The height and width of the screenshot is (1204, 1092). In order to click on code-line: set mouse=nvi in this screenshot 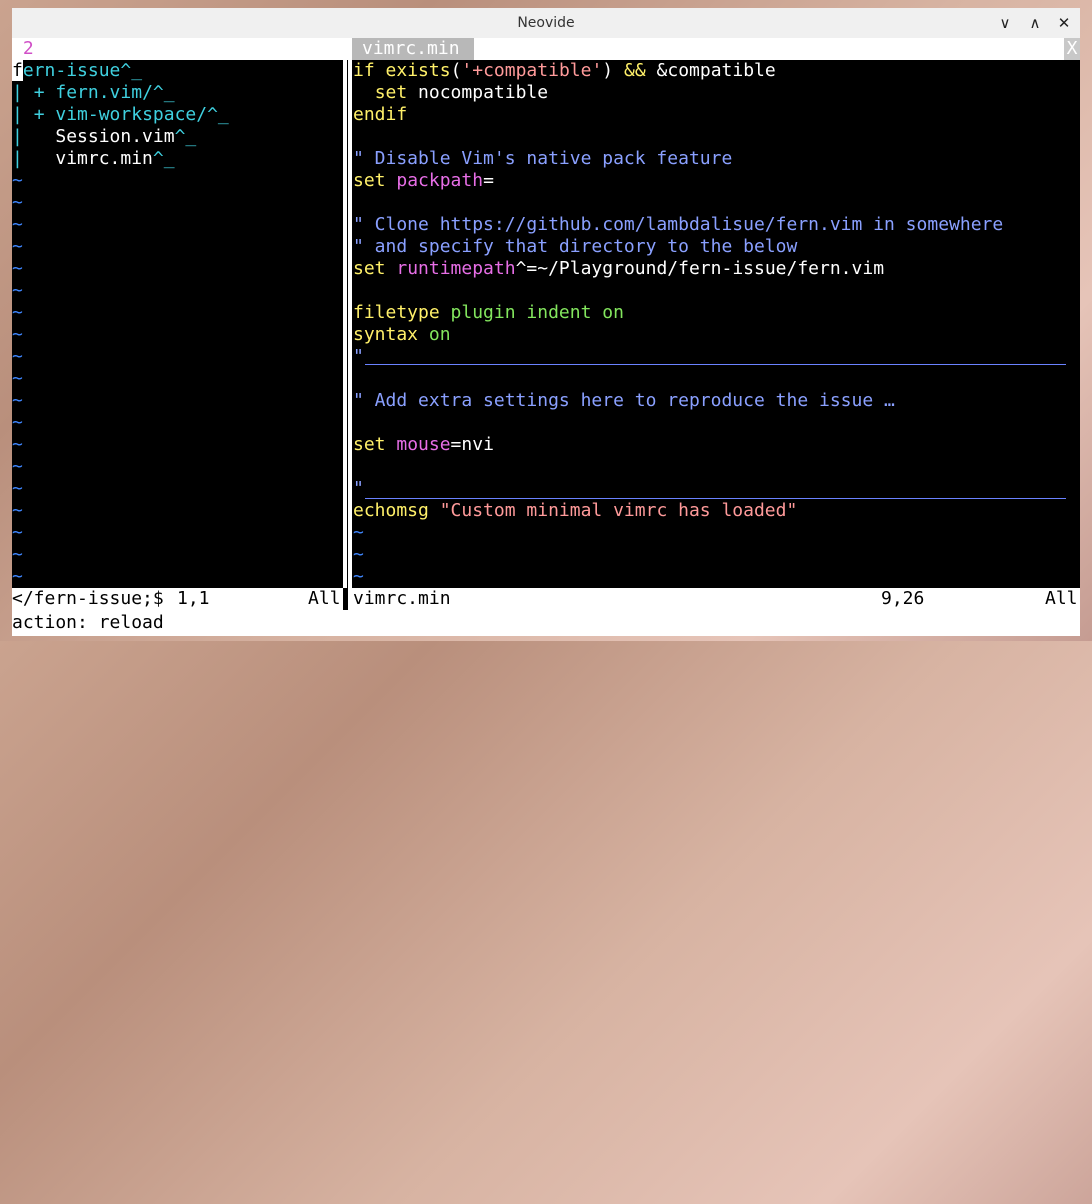, I will do `click(423, 444)`.